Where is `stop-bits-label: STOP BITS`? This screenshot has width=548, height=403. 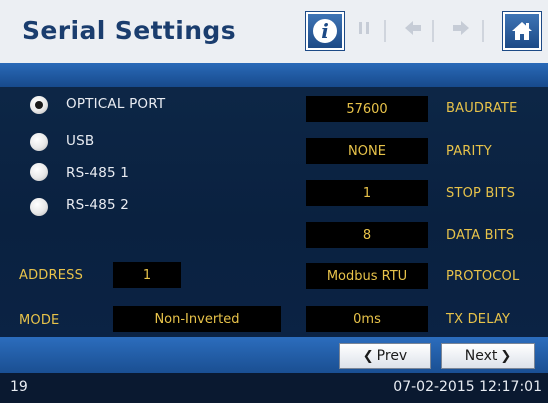
stop-bits-label: STOP BITS is located at coordinates (481, 193).